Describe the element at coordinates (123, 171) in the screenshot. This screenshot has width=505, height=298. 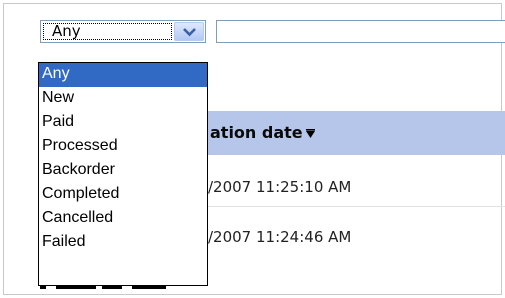
I see `dropdown-option-backorder: Backorder` at that location.